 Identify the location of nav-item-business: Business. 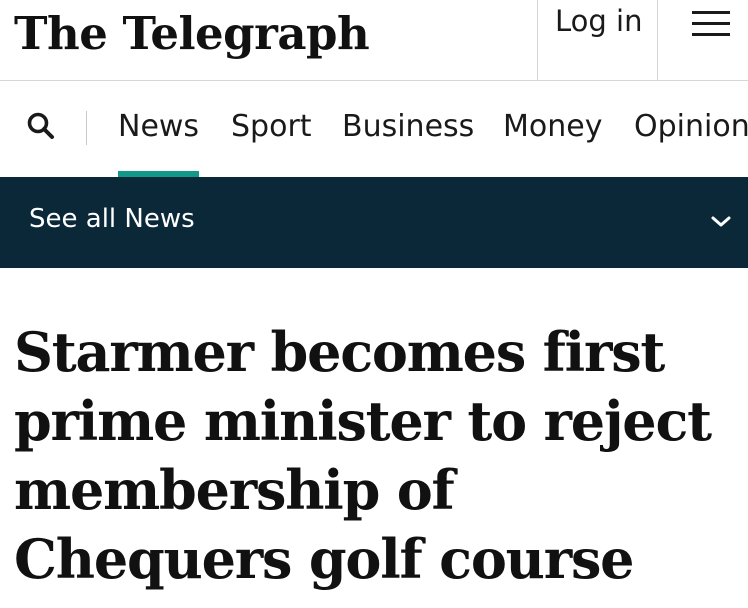
(408, 126).